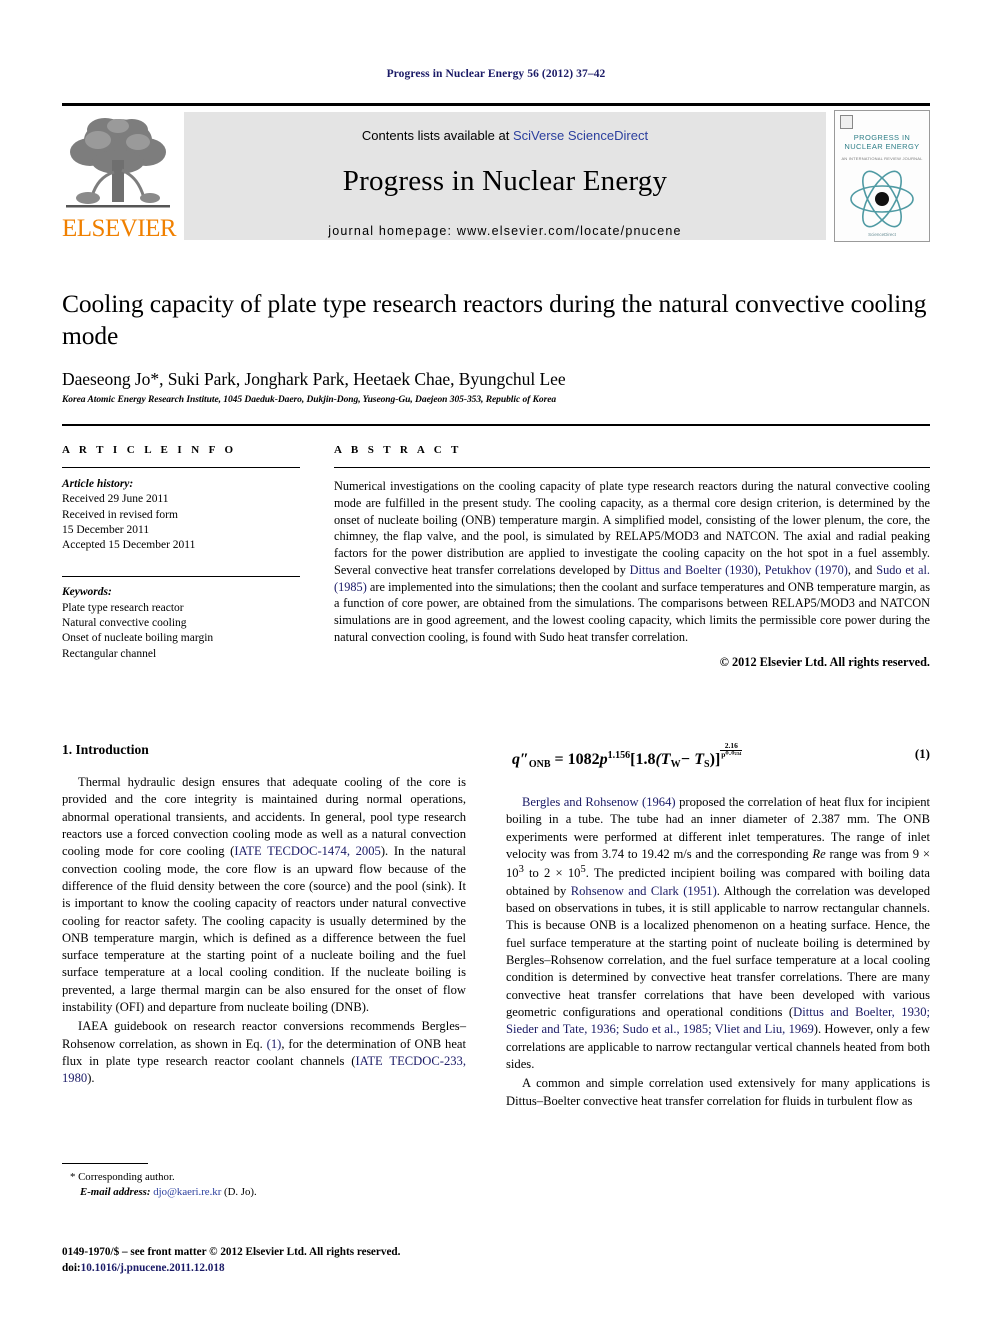  Describe the element at coordinates (516, 759) in the screenshot. I see `eq1-lhs: q` at that location.